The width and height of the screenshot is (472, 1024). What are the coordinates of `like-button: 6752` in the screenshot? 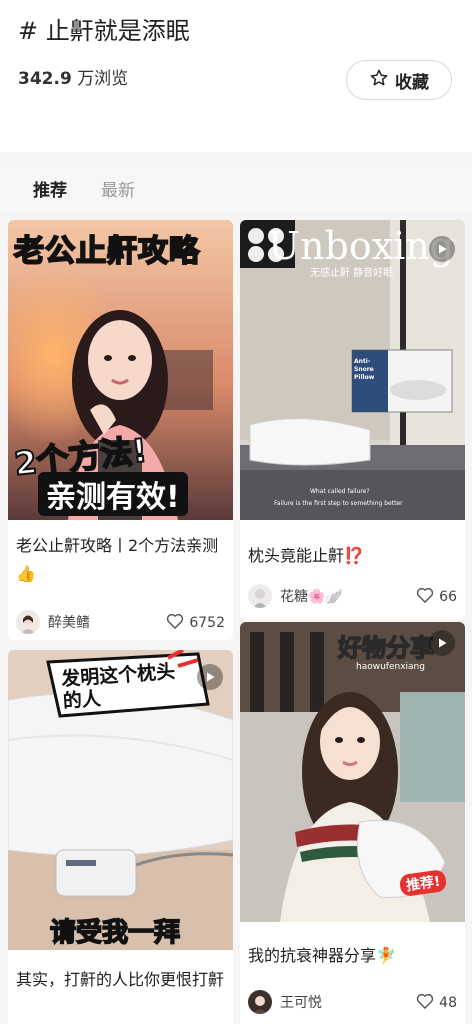 It's located at (195, 623).